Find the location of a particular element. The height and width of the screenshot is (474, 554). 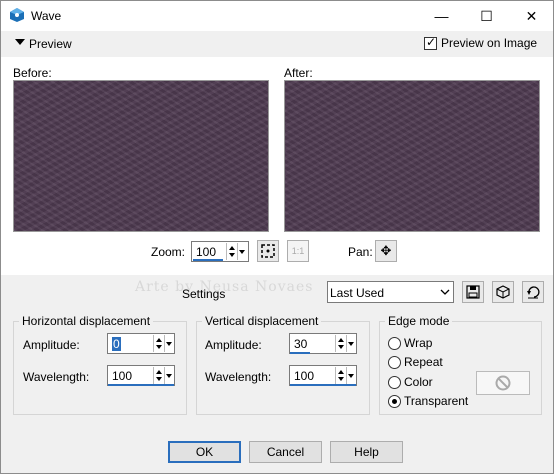

cancel-button: Cancel is located at coordinates (285, 452).